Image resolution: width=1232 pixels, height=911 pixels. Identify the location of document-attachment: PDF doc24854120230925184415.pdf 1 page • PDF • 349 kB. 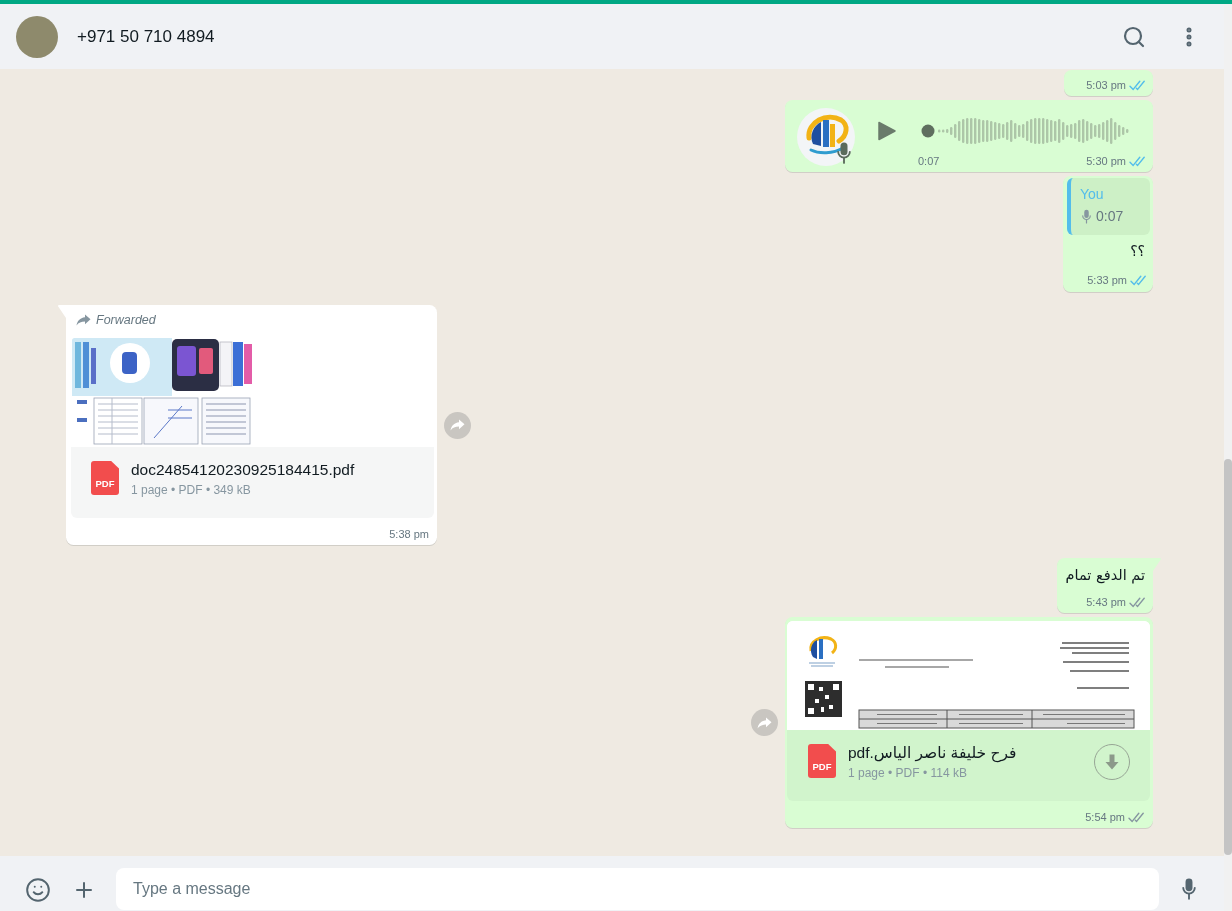
(252, 482).